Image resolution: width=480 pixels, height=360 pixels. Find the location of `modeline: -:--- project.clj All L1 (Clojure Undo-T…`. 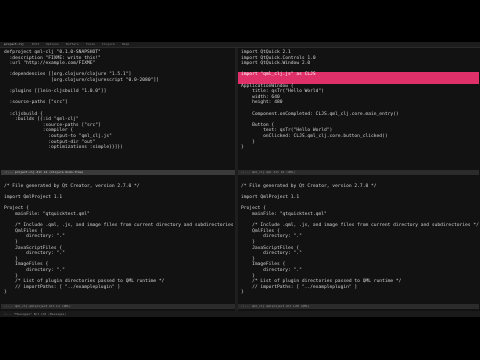

modeline: -:--- project.clj All L1 (Clojure Undo-T… is located at coordinates (118, 172).